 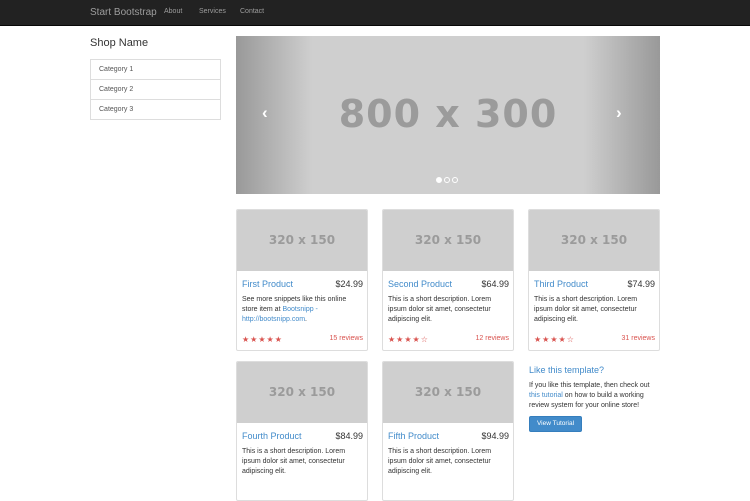 I want to click on promo-heading: Like this template?, so click(x=567, y=370).